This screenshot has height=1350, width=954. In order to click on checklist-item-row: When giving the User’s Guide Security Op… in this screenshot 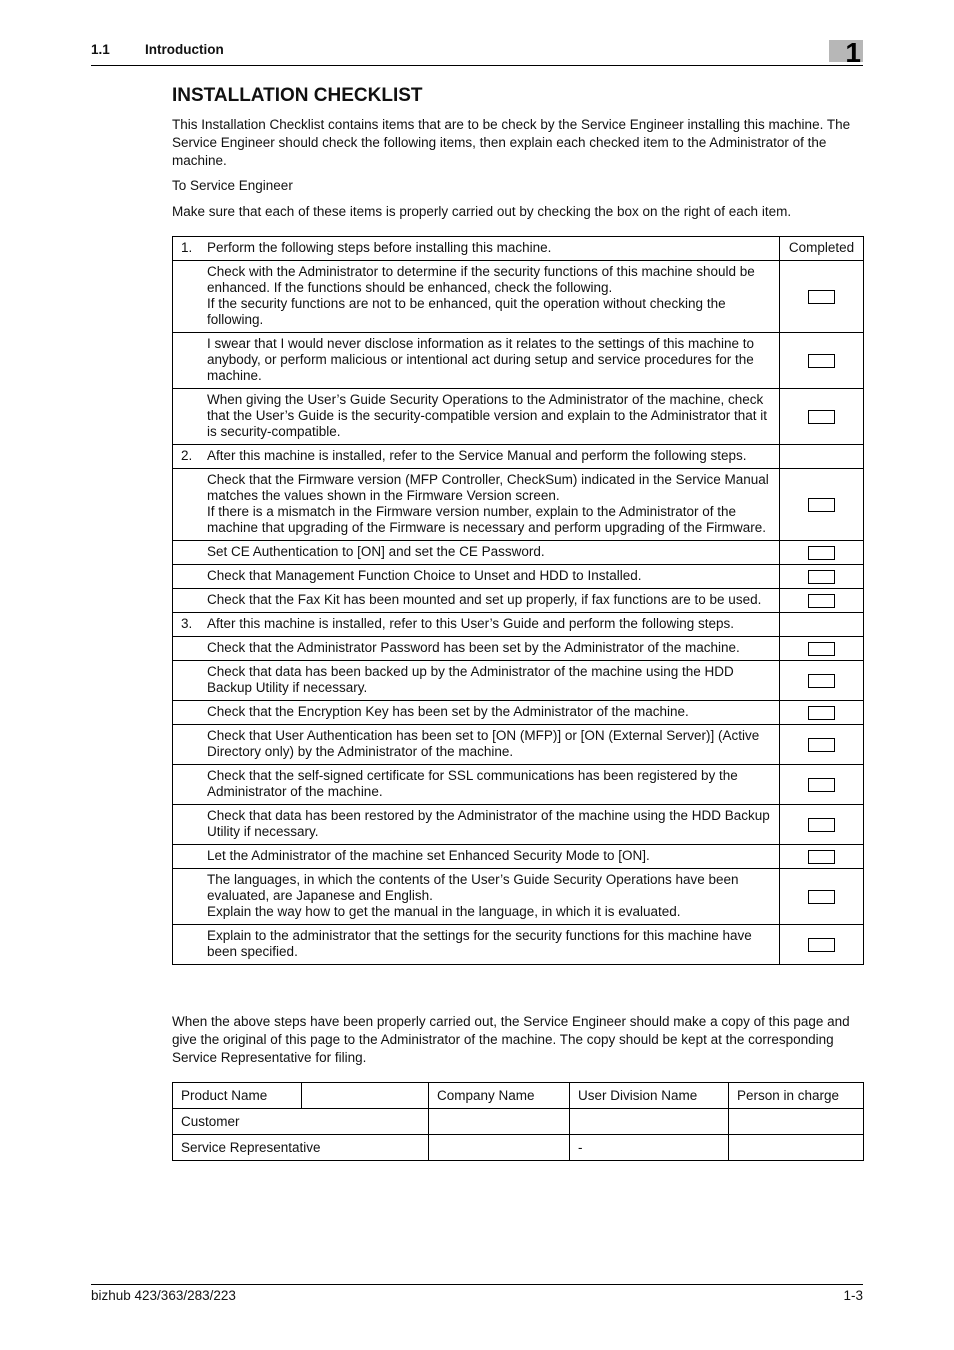, I will do `click(518, 416)`.